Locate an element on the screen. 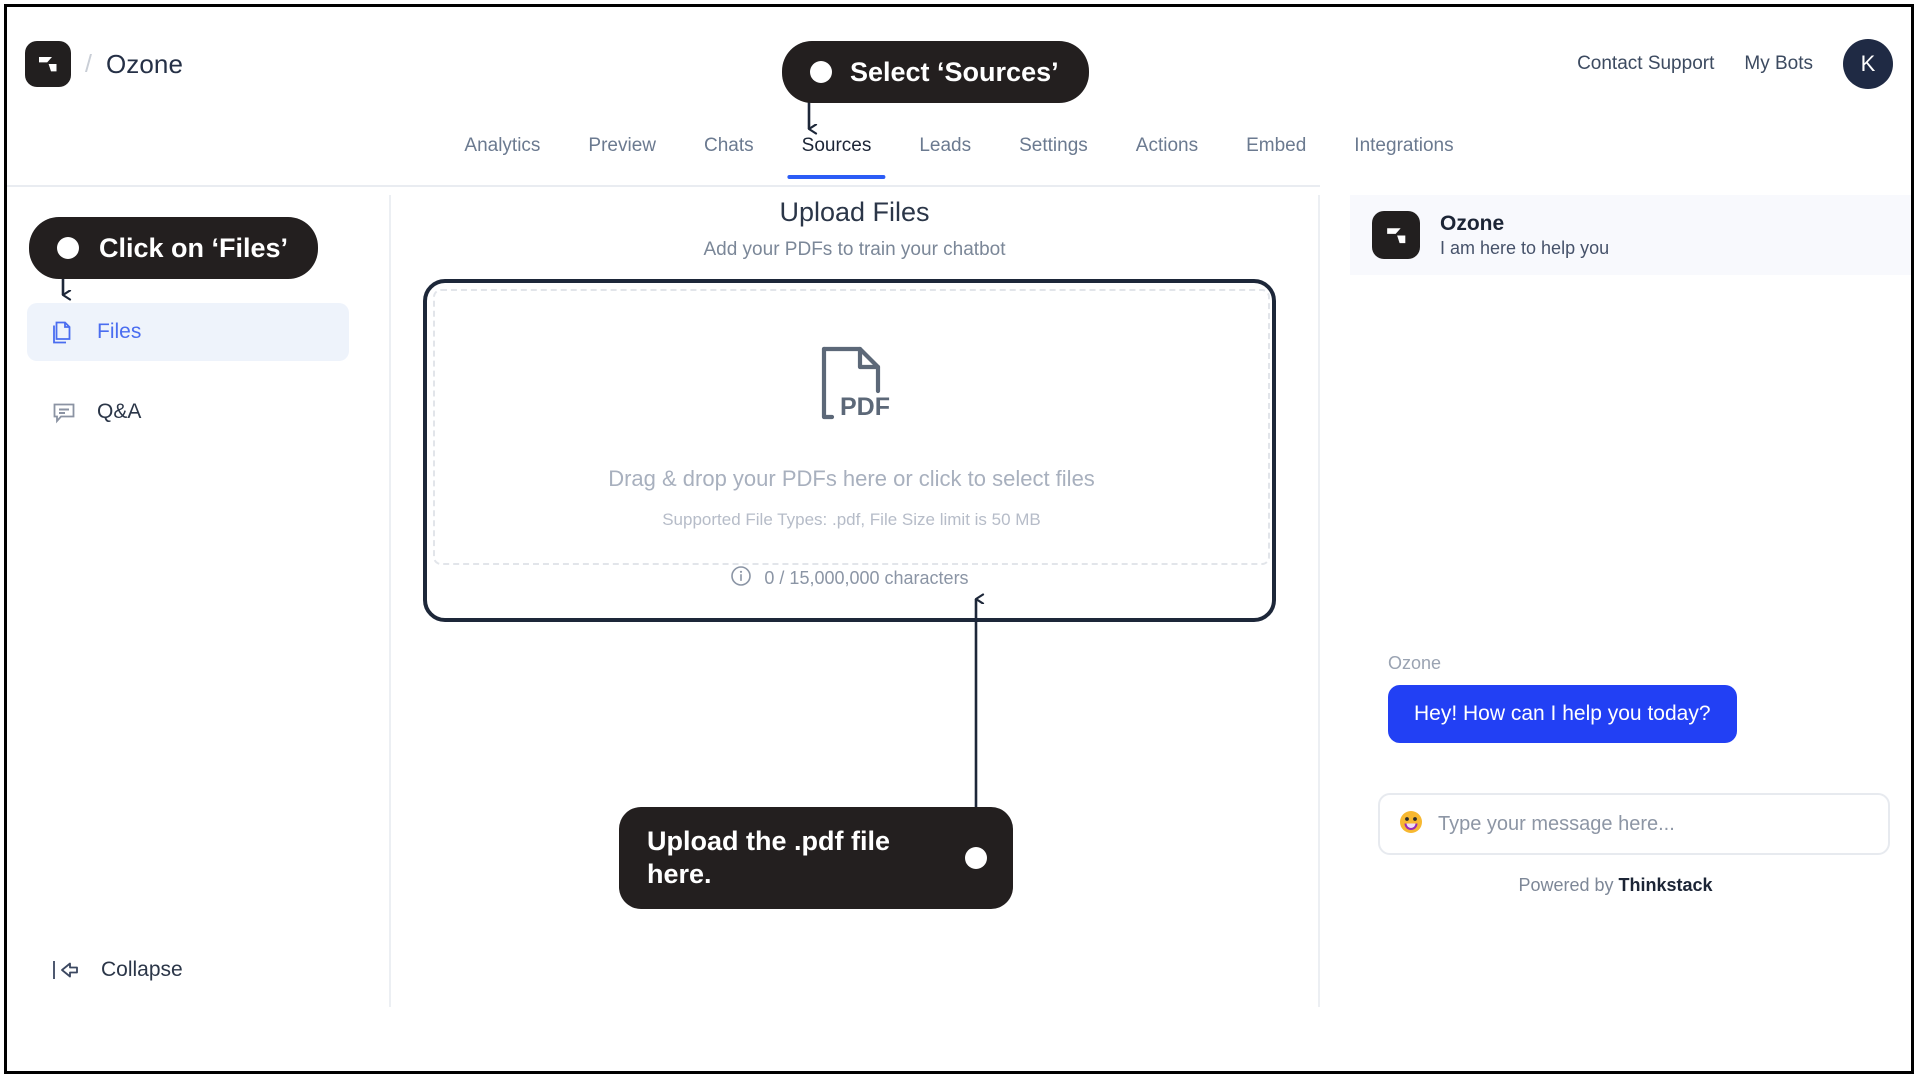 The width and height of the screenshot is (1924, 1084). powered-by-label: Powered by Thinkstack is located at coordinates (1615, 885).